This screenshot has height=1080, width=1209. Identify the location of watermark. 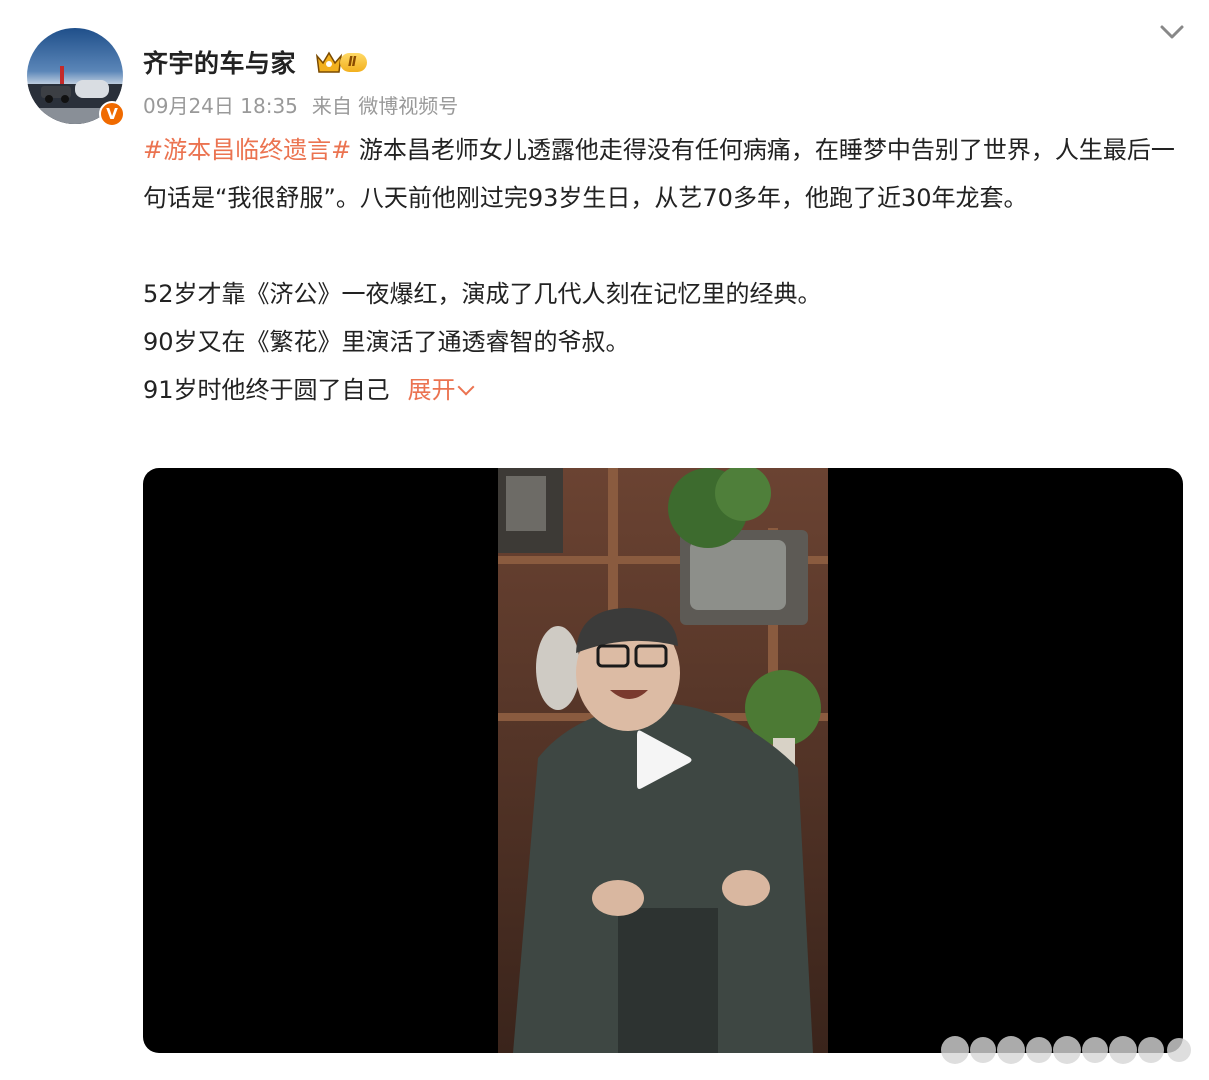
(1066, 1050).